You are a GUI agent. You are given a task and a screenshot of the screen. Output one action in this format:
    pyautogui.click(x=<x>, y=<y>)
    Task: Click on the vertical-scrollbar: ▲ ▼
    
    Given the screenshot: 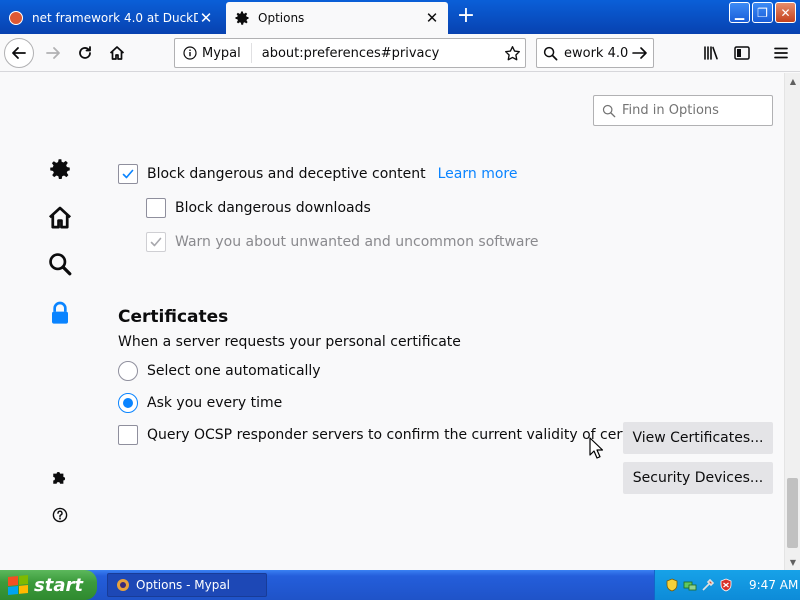 What is the action you would take?
    pyautogui.click(x=792, y=321)
    